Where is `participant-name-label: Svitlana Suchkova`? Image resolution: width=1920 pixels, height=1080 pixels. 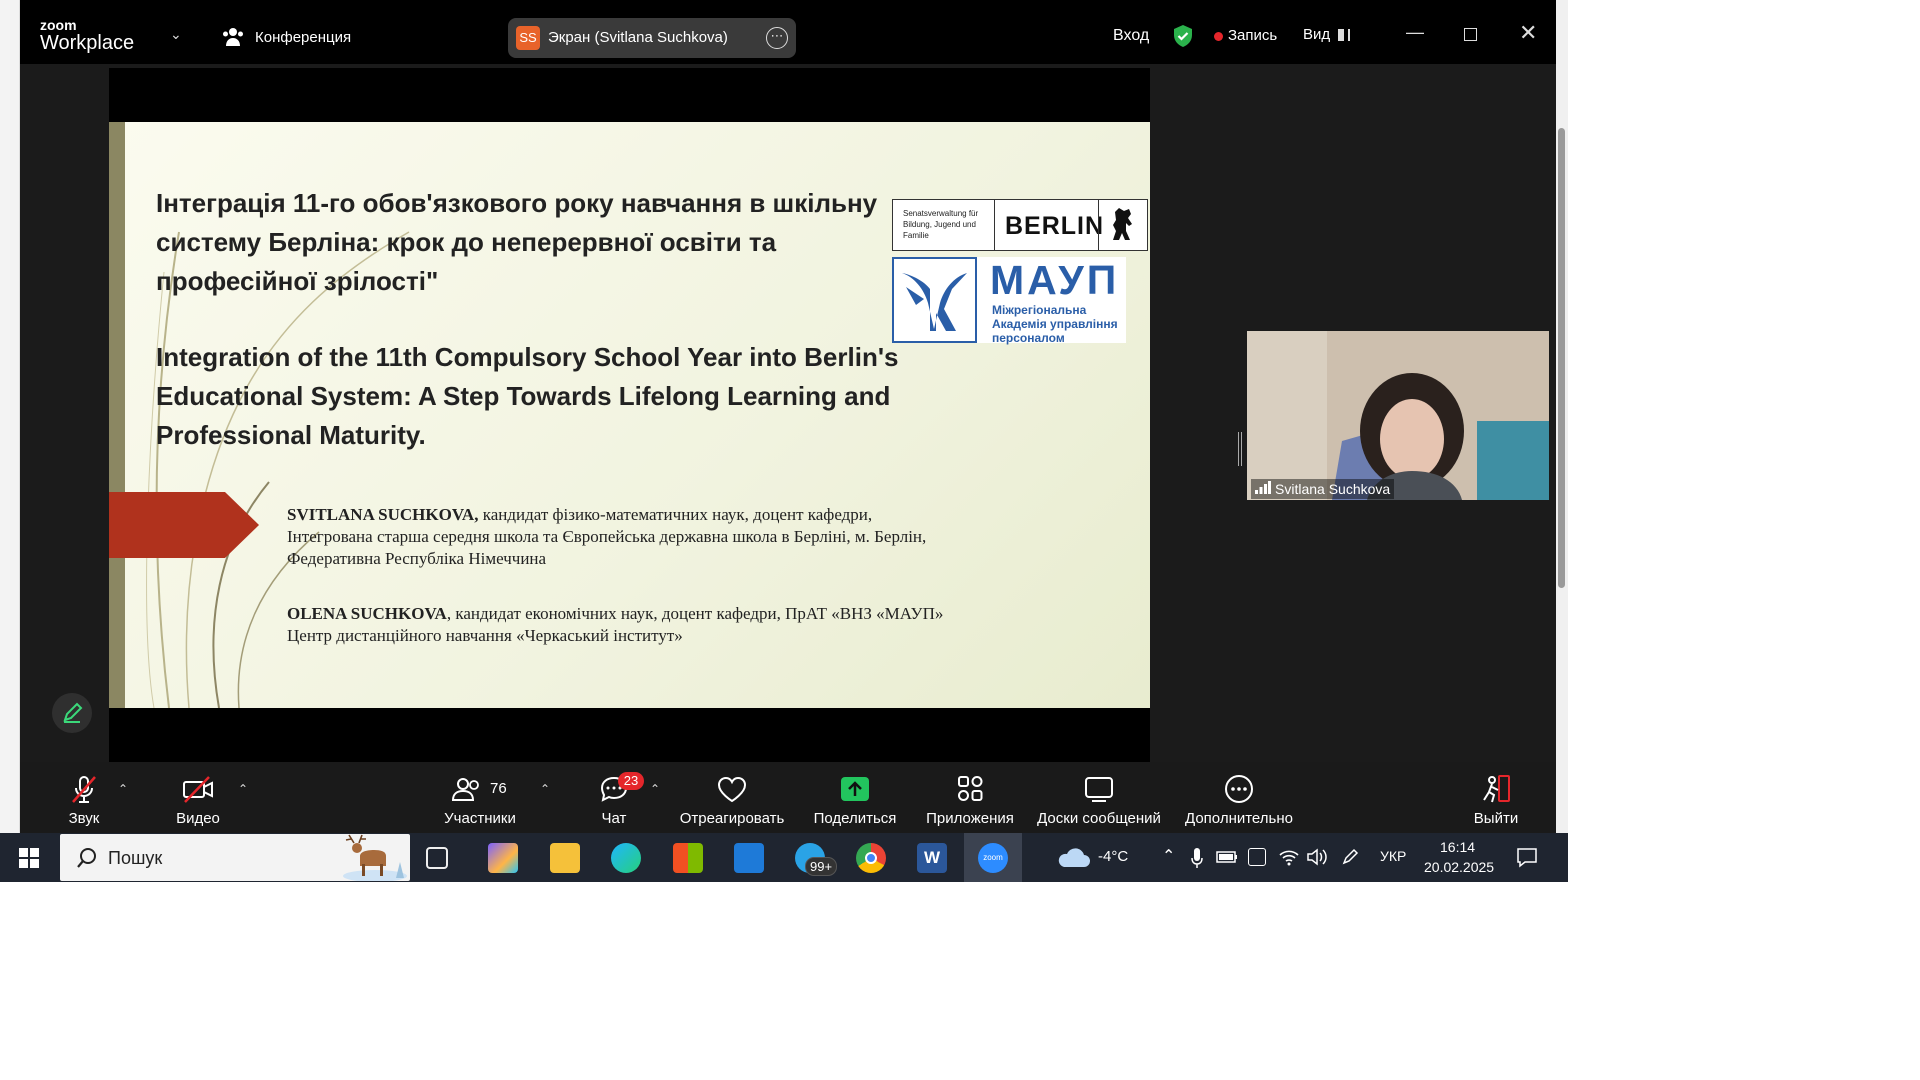 participant-name-label: Svitlana Suchkova is located at coordinates (1323, 489).